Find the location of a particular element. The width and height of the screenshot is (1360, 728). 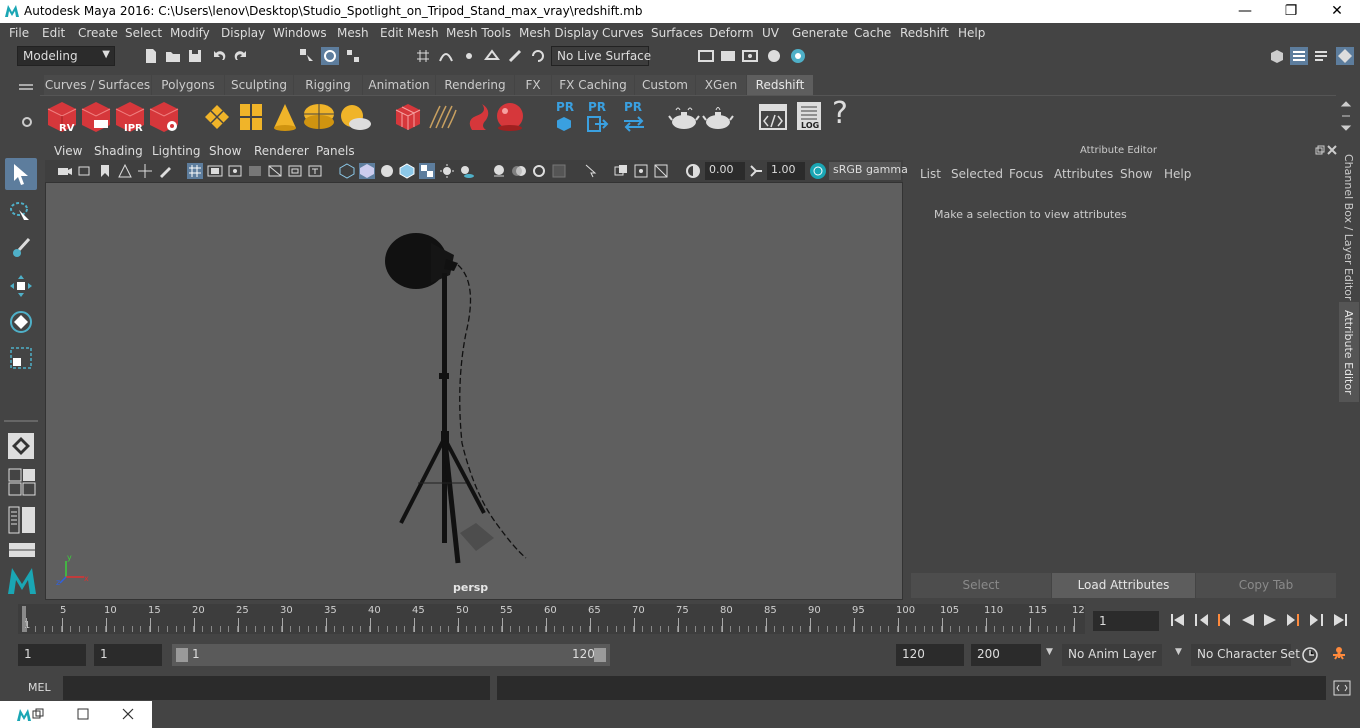

redshift-hair-icon is located at coordinates (443, 117).